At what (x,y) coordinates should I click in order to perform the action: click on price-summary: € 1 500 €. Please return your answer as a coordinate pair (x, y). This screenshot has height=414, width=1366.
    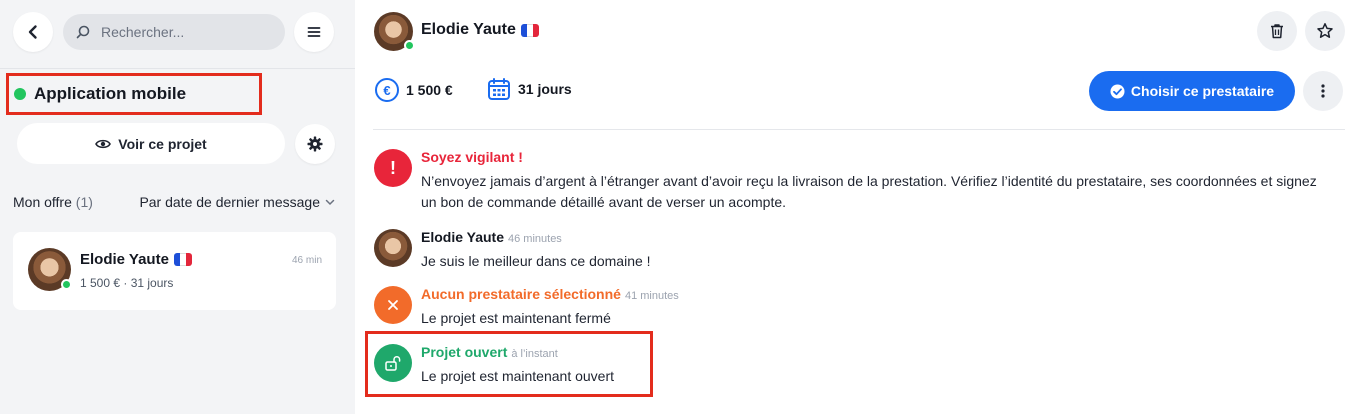
    Looking at the image, I should click on (414, 90).